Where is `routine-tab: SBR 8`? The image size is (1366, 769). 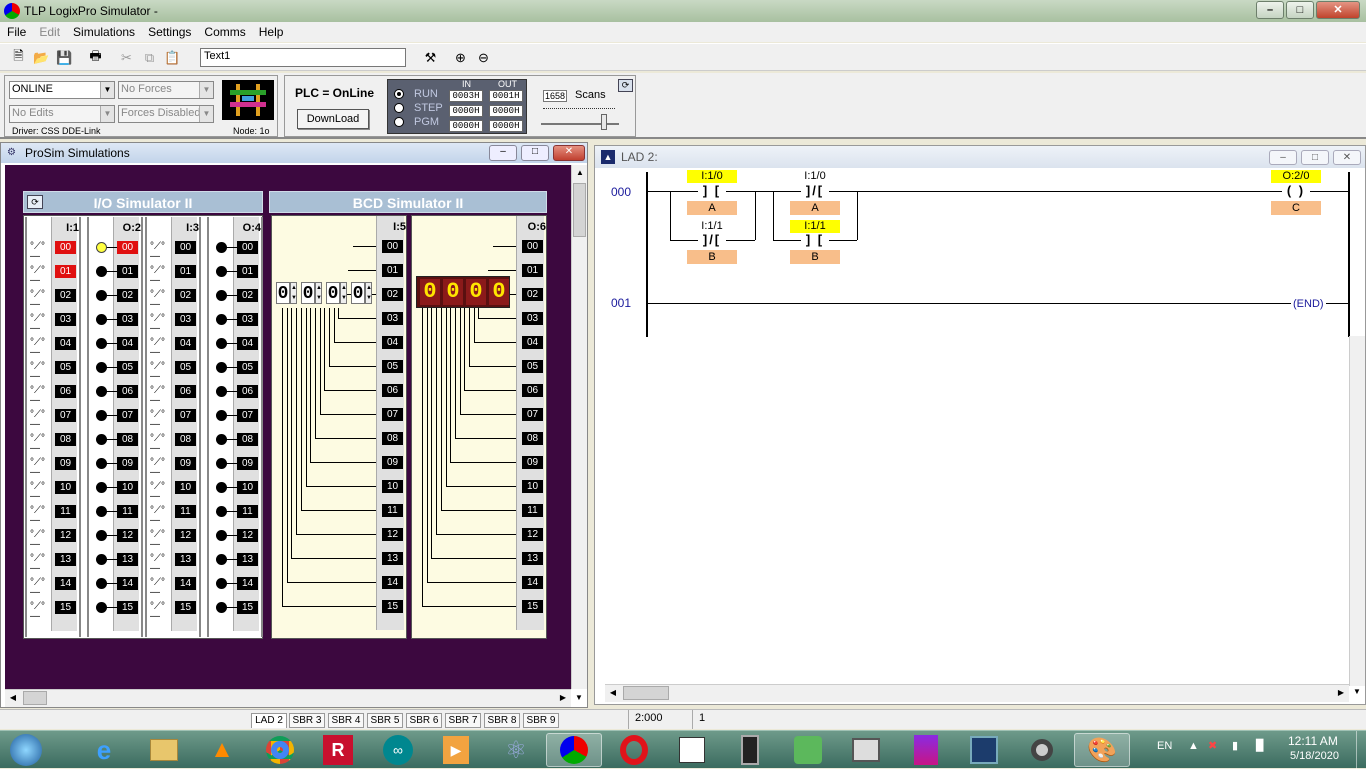 routine-tab: SBR 8 is located at coordinates (502, 720).